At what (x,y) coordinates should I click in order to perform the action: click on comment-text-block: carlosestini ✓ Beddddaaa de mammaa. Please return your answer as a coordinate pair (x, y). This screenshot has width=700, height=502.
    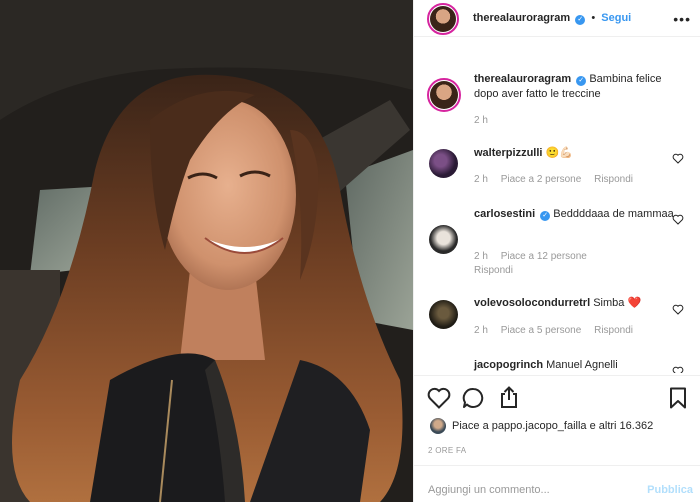
    Looking at the image, I should click on (574, 214).